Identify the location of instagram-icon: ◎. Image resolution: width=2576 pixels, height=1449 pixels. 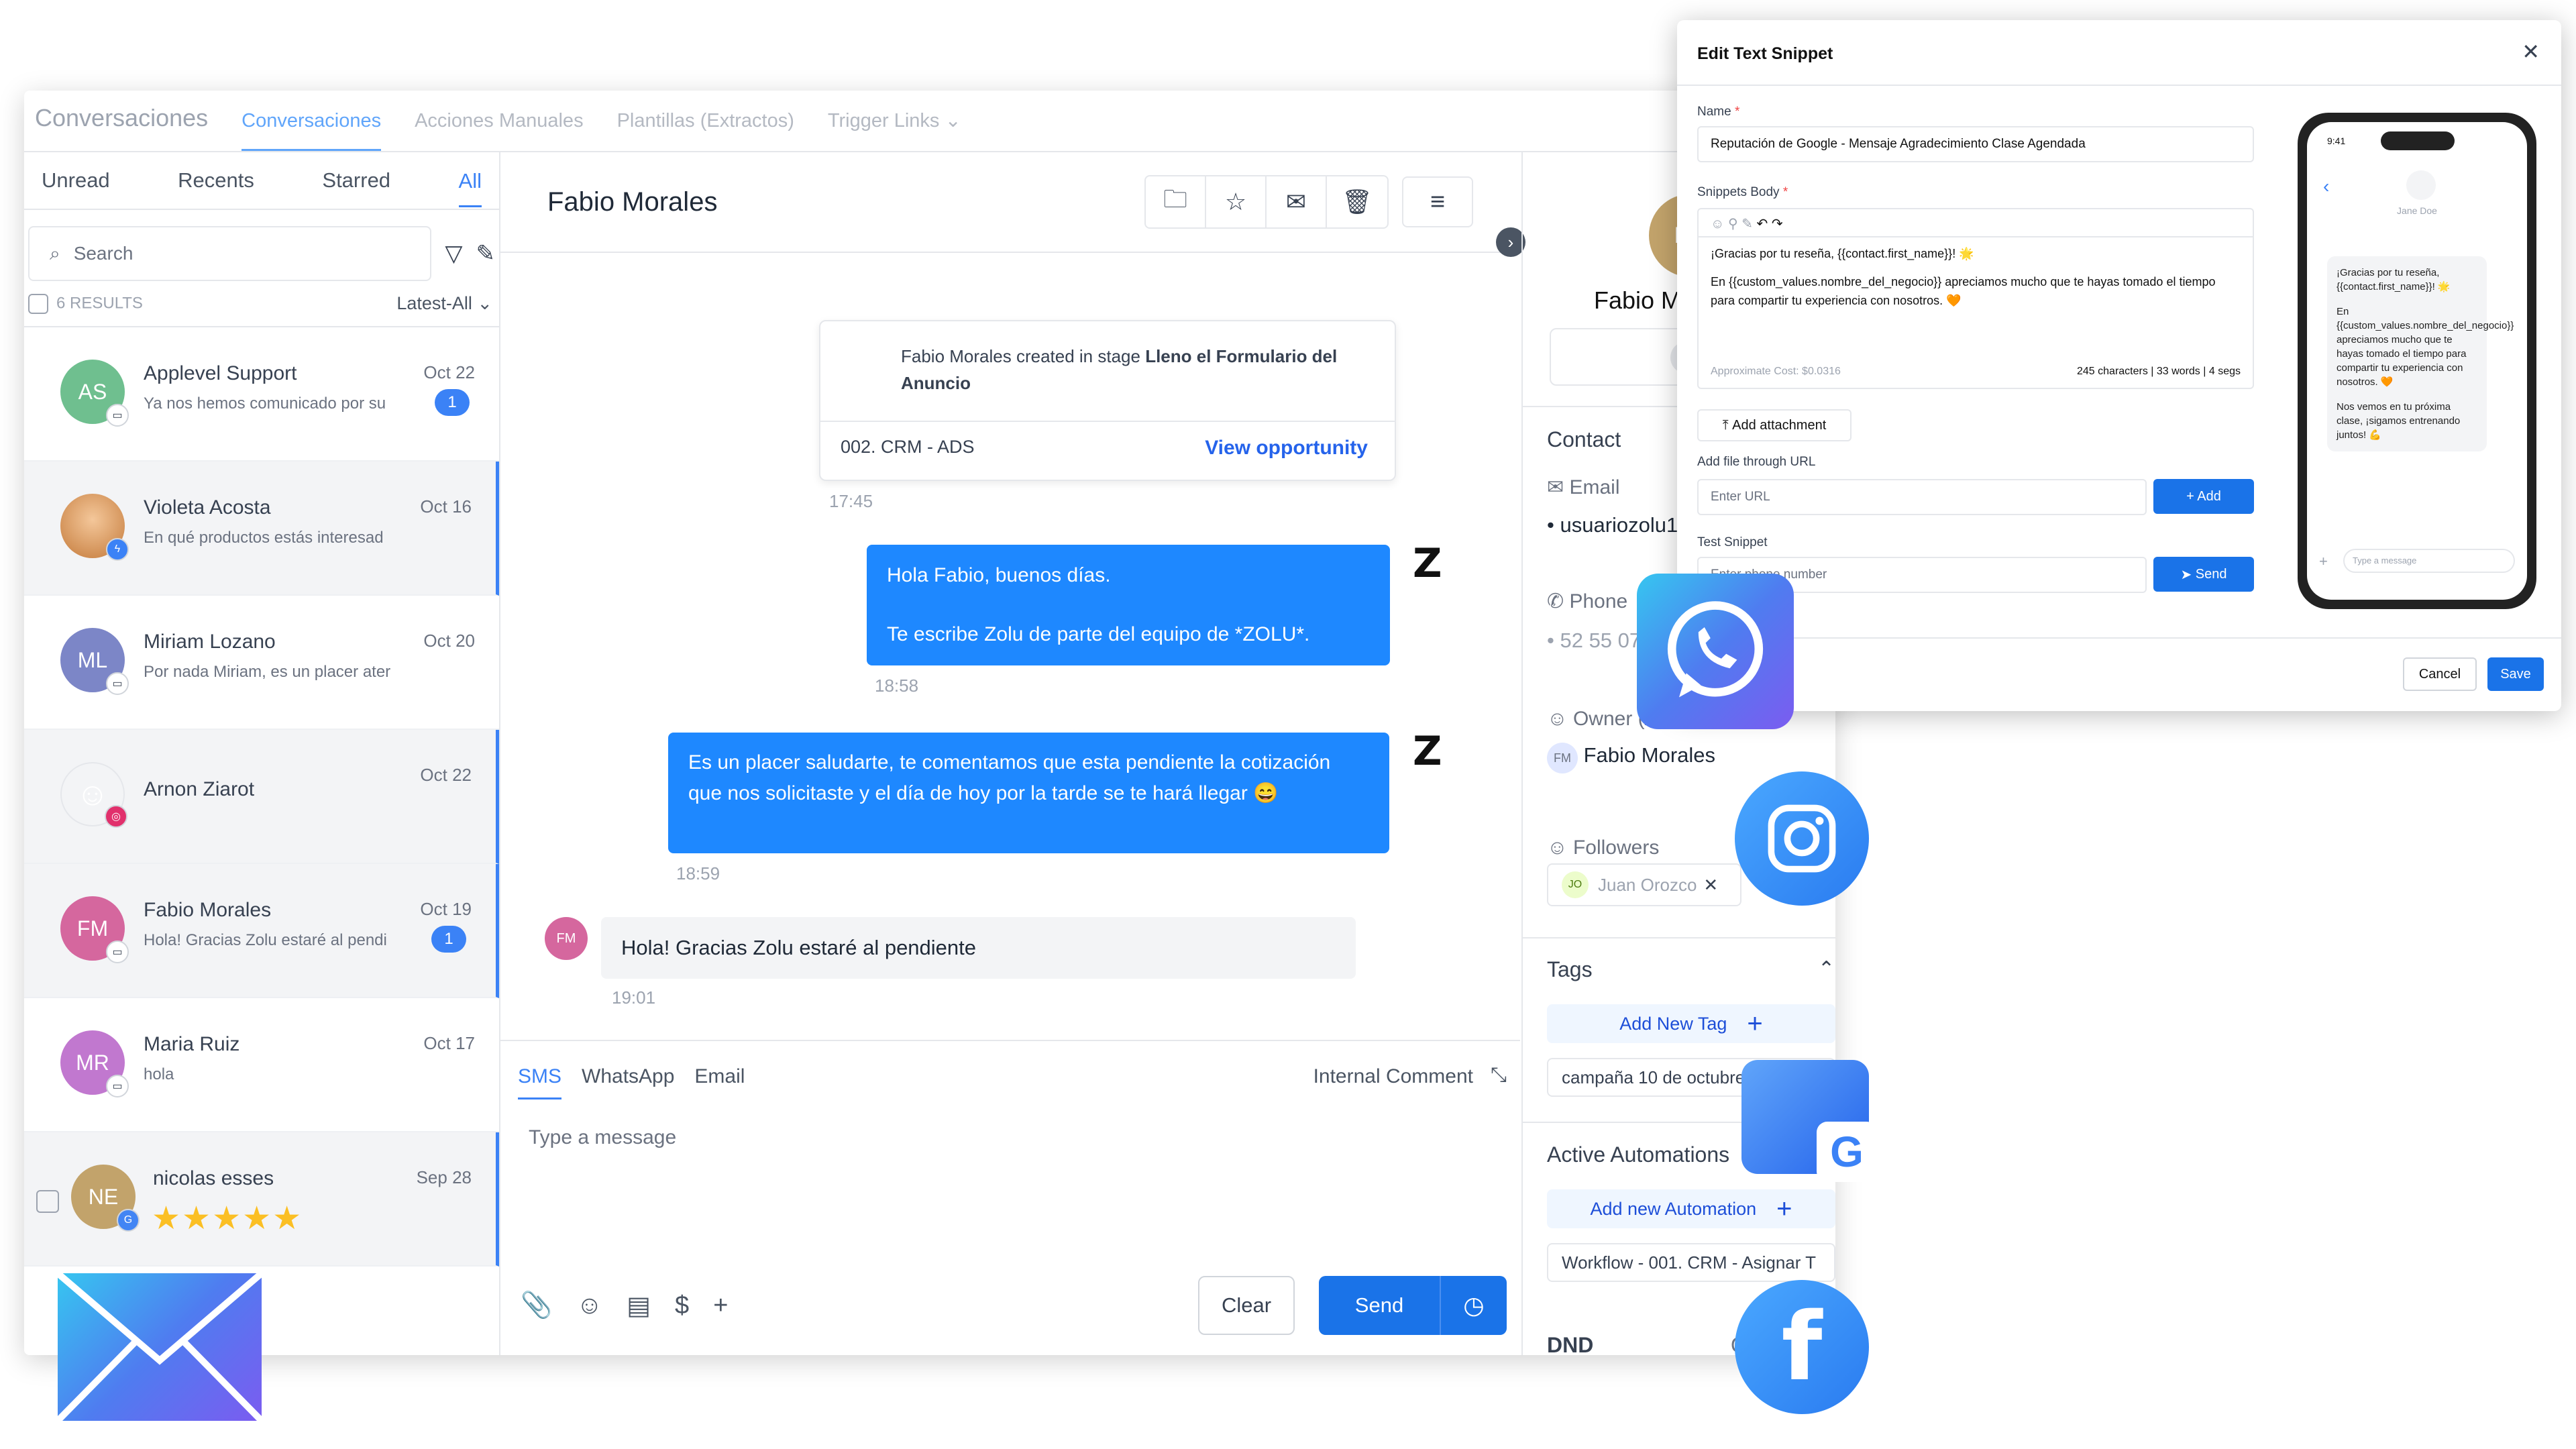
(116, 816).